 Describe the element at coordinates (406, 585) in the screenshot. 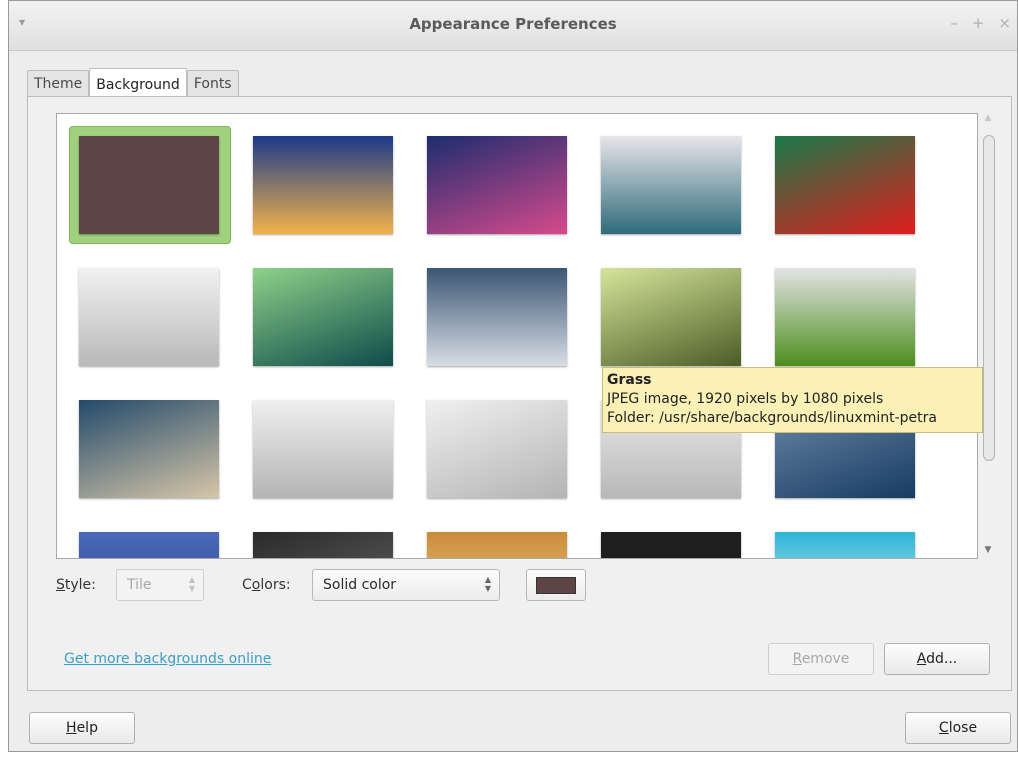

I see `colors-combo: Solid color ▲ ▼` at that location.